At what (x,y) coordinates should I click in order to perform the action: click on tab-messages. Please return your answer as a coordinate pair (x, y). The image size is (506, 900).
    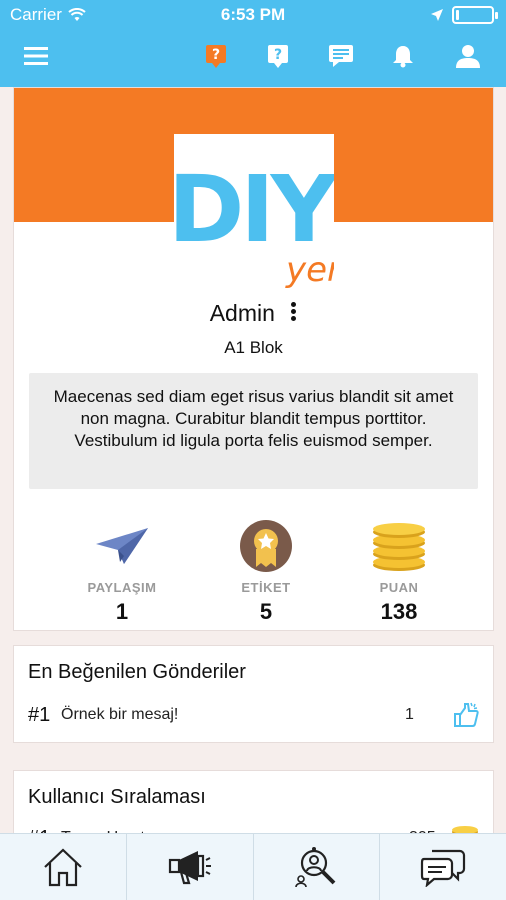
    Looking at the image, I should click on (443, 867).